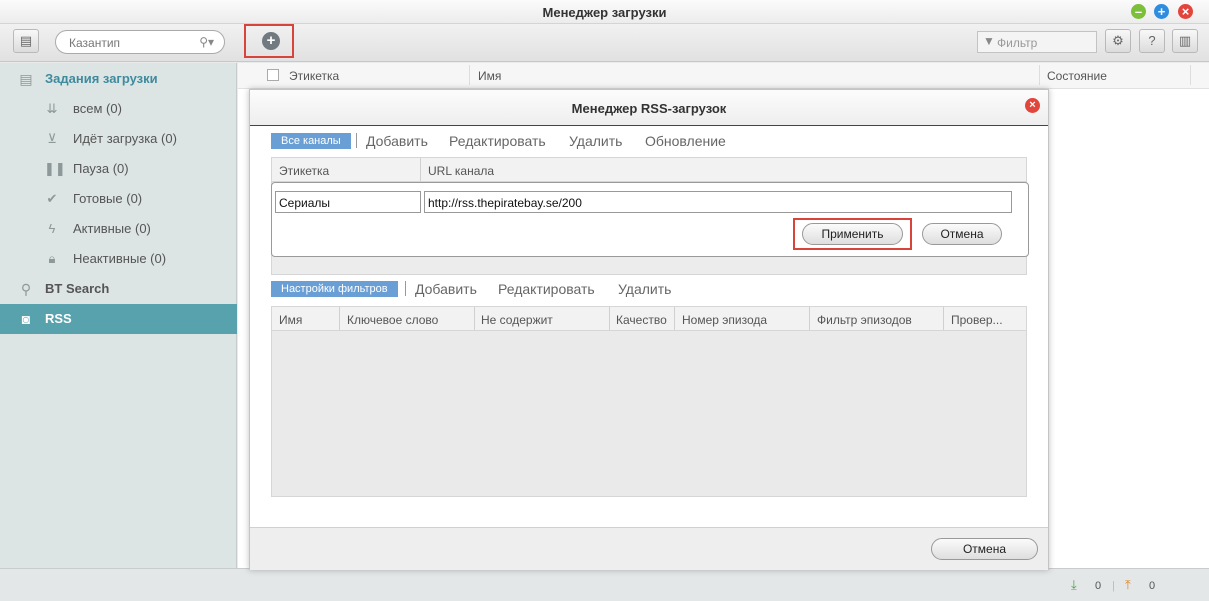  What do you see at coordinates (125, 138) in the screenshot?
I see `sidebar-item-label: Идёт загрузка (0)` at bounding box center [125, 138].